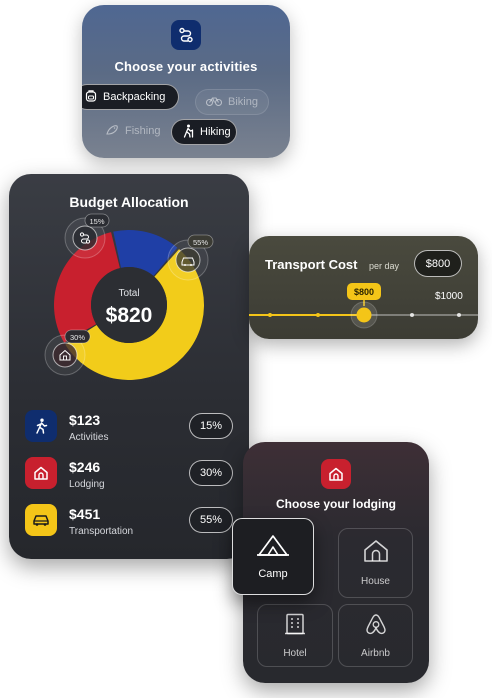 This screenshot has height=698, width=492. I want to click on donut-total-value: $820, so click(129, 315).